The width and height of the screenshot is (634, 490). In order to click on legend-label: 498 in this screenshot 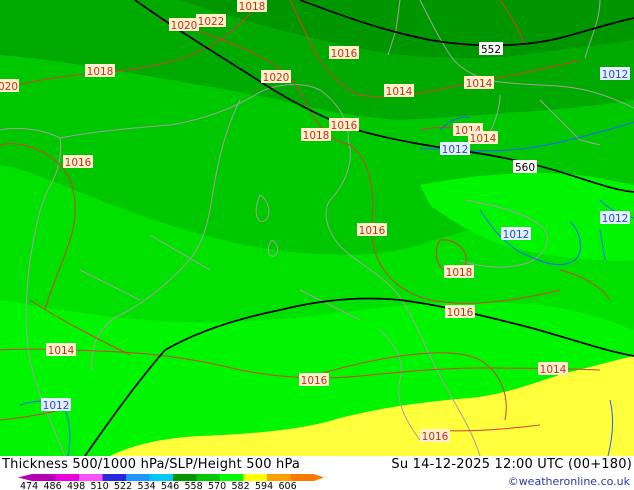, I will do `click(76, 485)`.